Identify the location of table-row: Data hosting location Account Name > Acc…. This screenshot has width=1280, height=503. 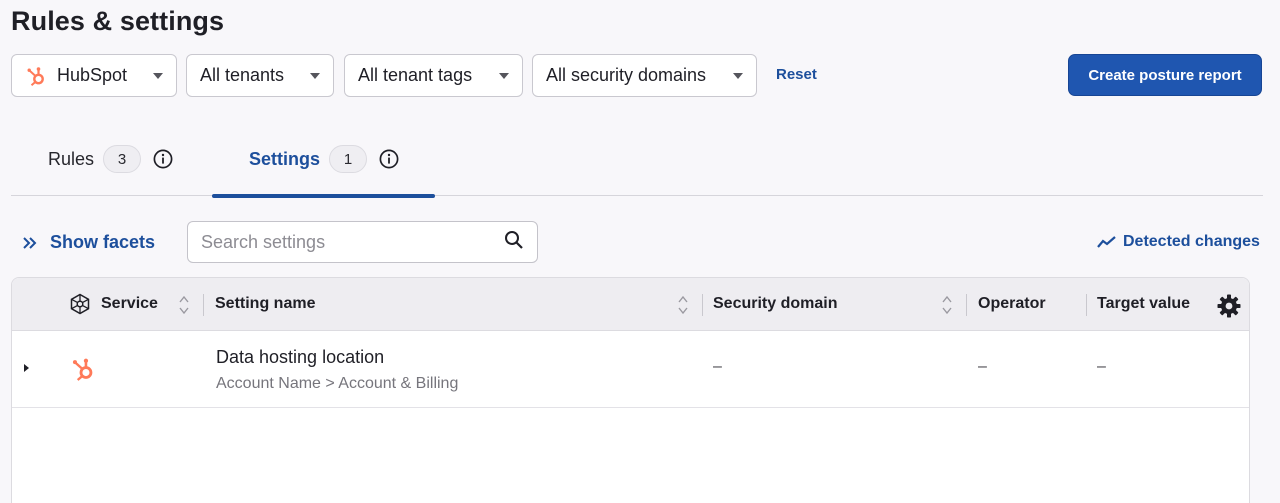
(630, 369).